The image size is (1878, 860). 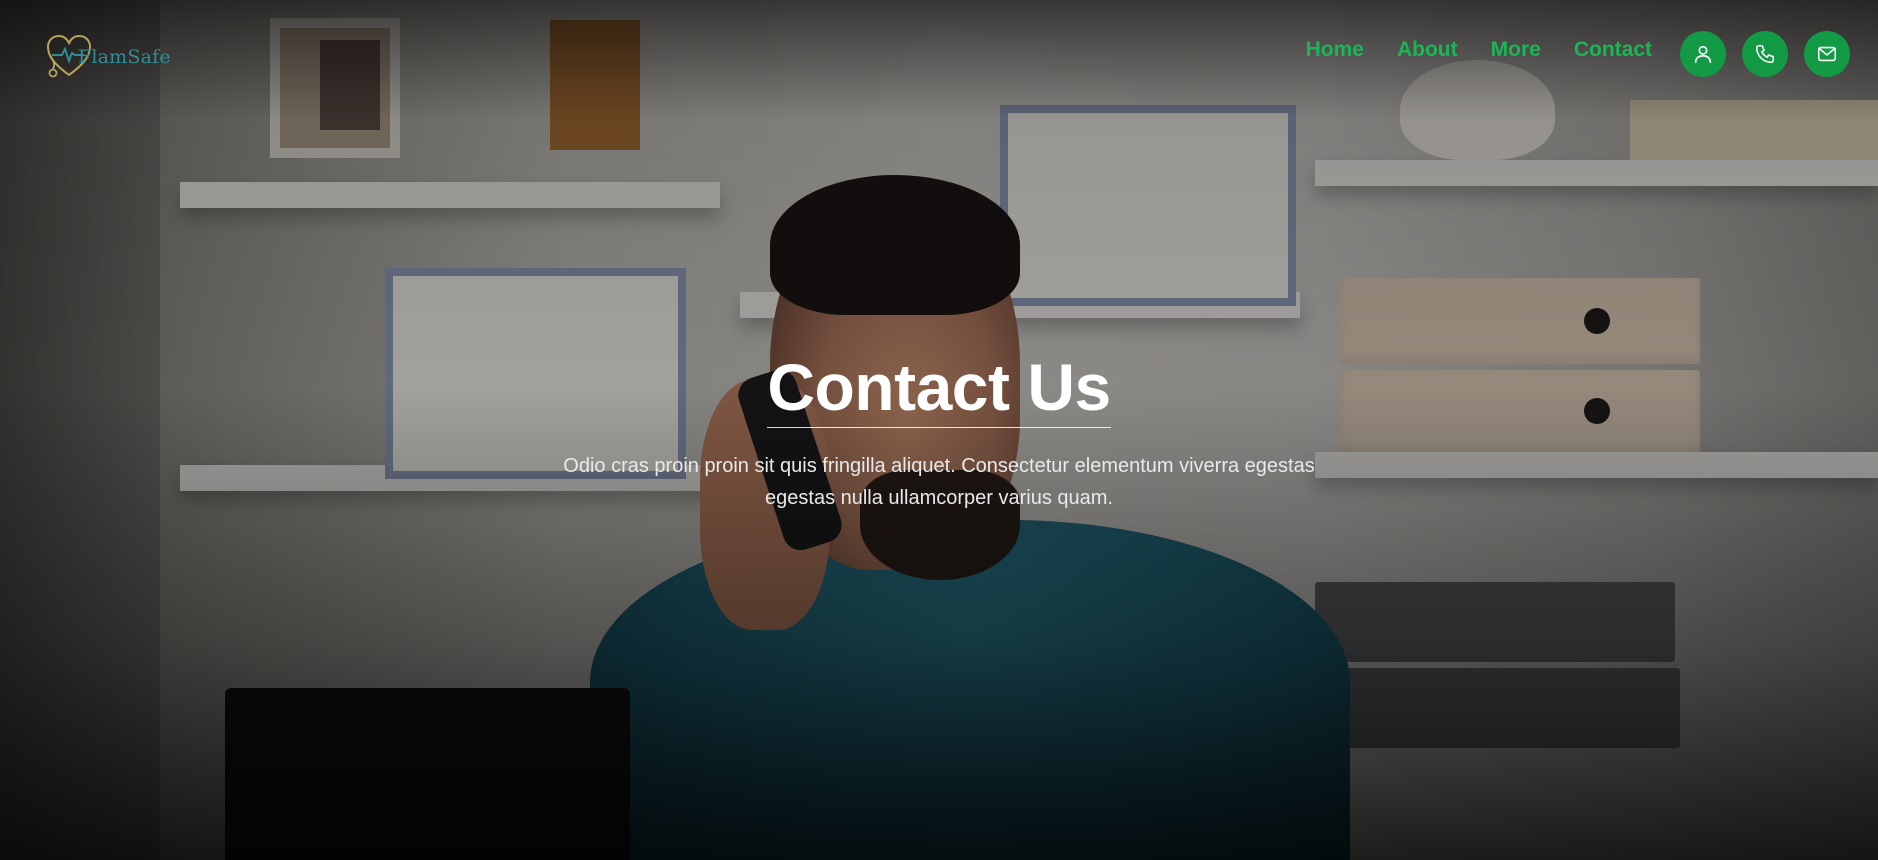 What do you see at coordinates (124, 57) in the screenshot?
I see `logo-text: FlamSafe` at bounding box center [124, 57].